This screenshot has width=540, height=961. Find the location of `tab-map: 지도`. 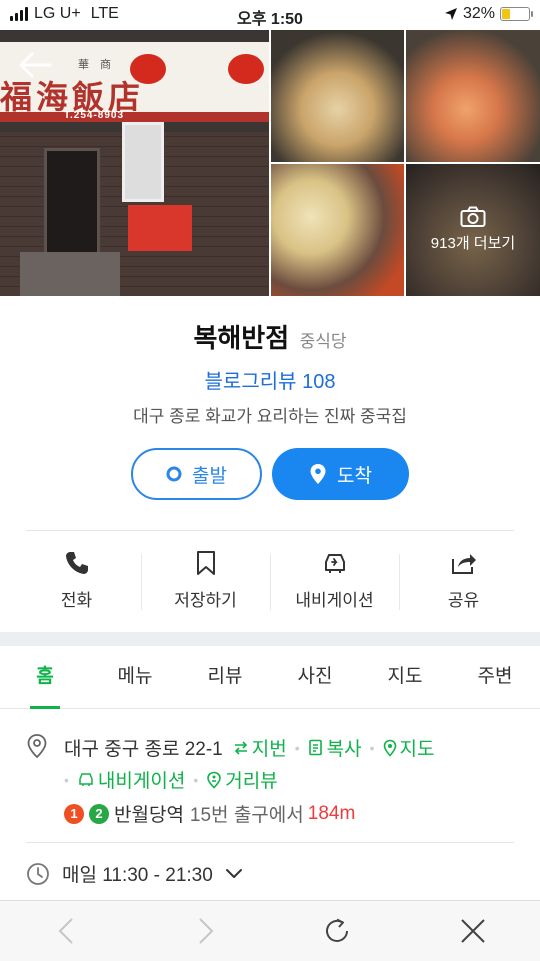

tab-map: 지도 is located at coordinates (405, 677).